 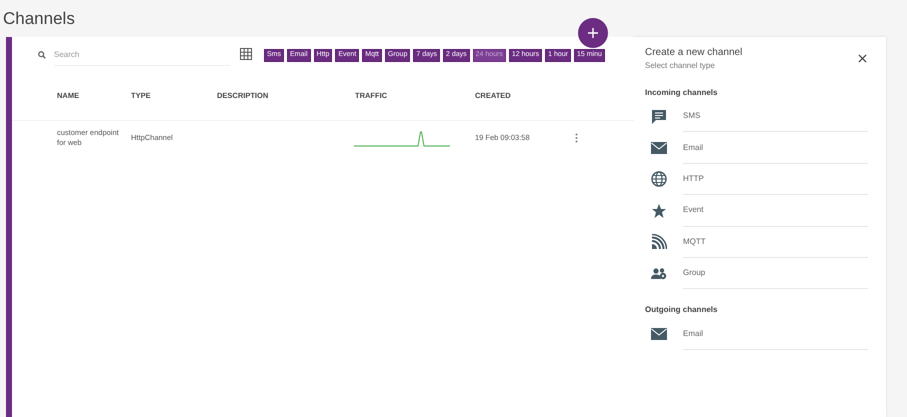 I want to click on channel-type-item: SMS, so click(x=775, y=116).